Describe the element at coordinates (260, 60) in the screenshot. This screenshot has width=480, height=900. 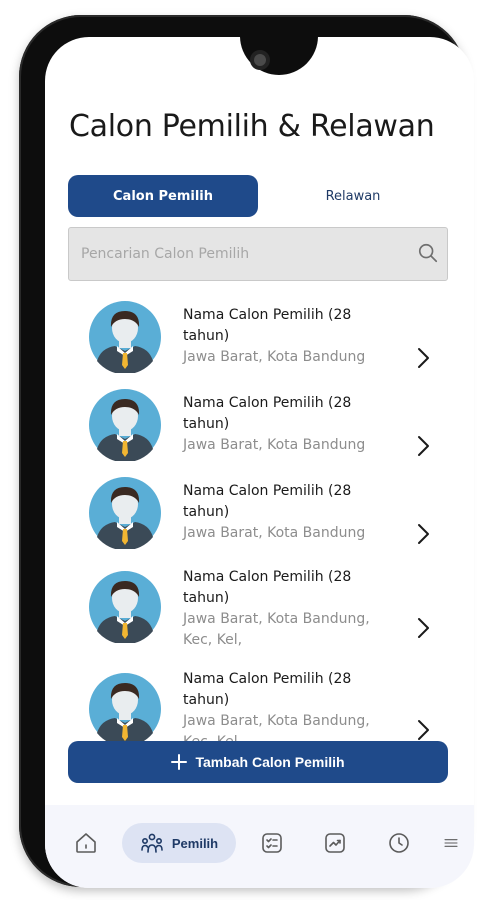
I see `front-camera` at that location.